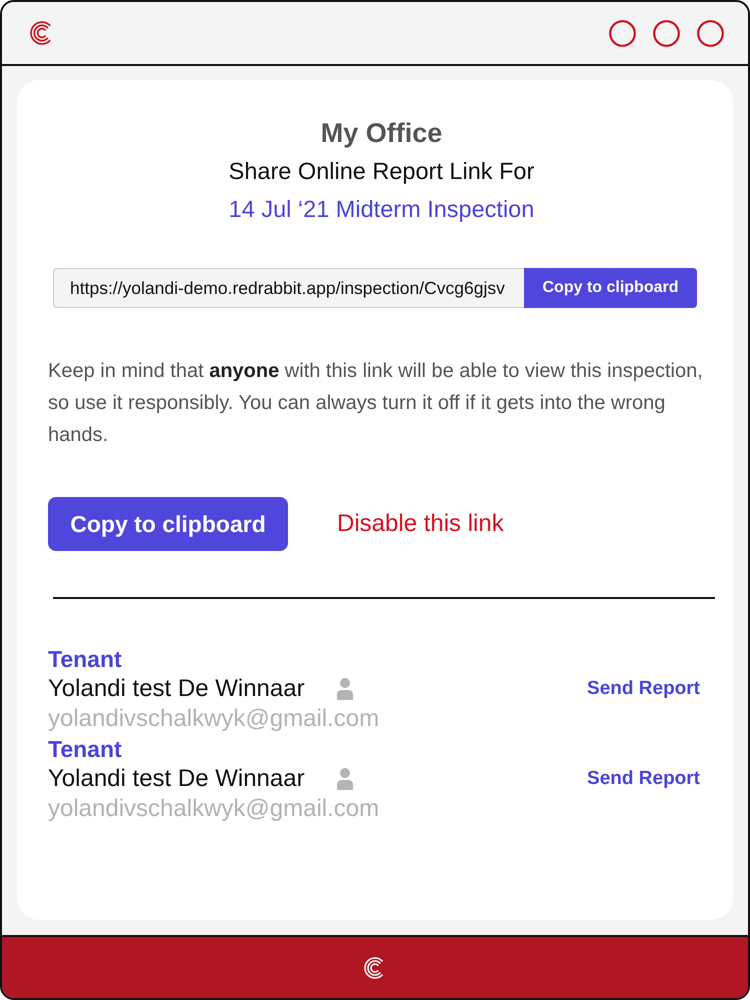  I want to click on notice-text: Keep in mind that anyone with this link will be able to view this inspection, so use it responsibly. You can always turn it off if it gets into the wrong hands., so click(376, 403).